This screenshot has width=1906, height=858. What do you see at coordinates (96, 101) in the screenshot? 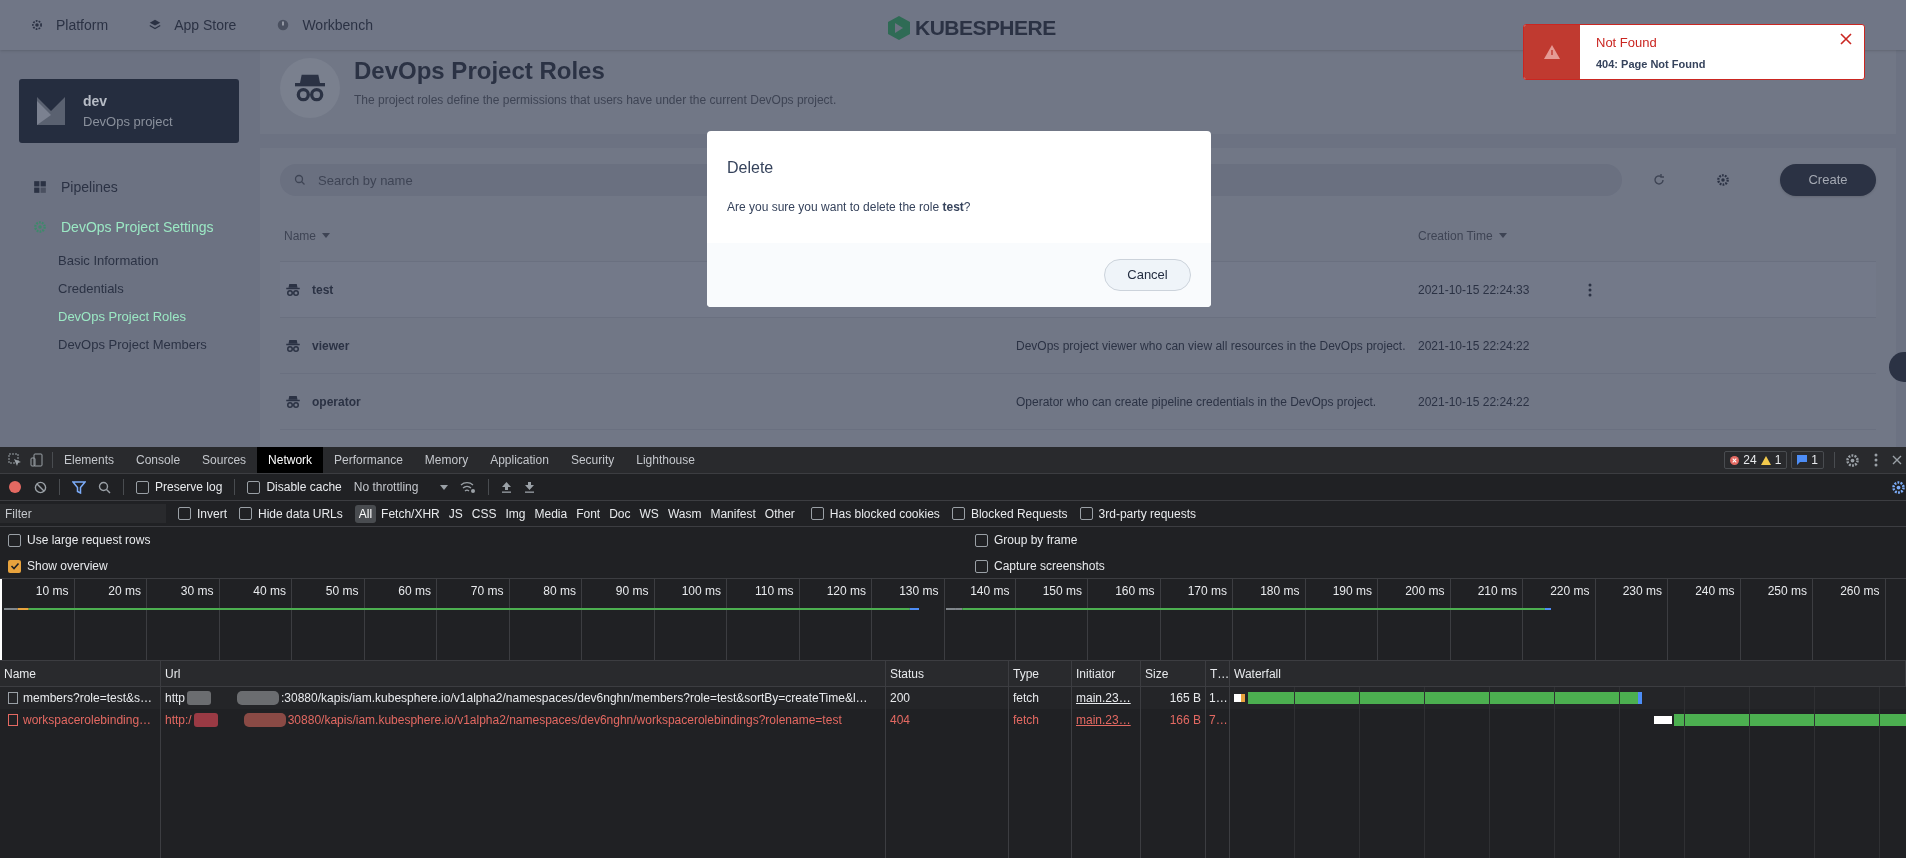
I see `project-name: dev` at bounding box center [96, 101].